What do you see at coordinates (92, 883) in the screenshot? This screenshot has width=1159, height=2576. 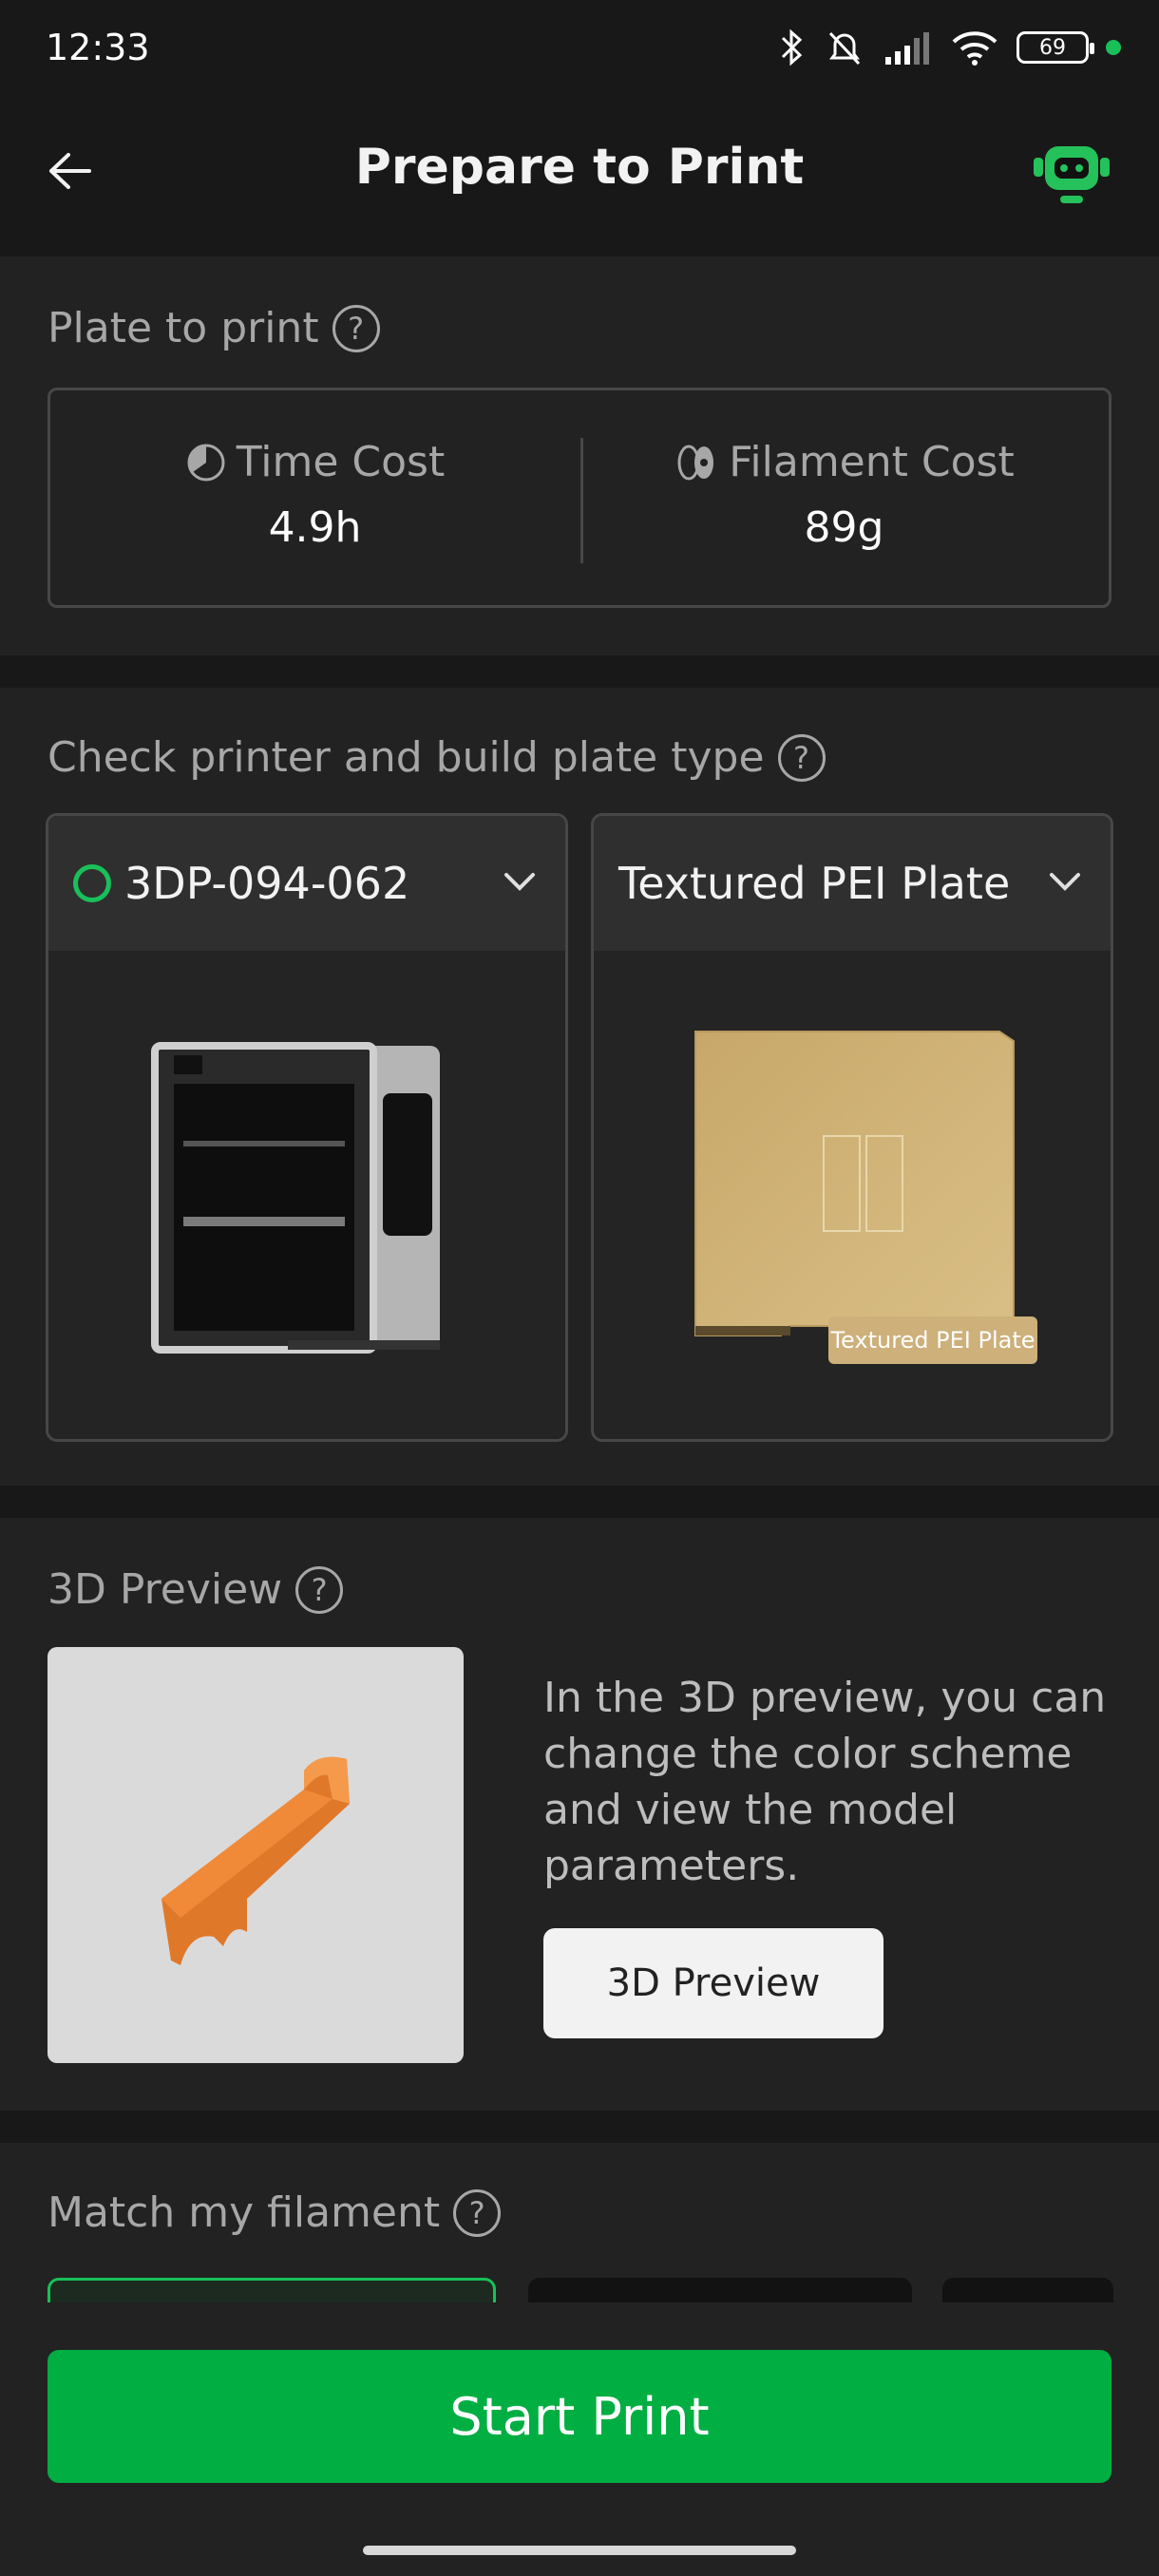 I see `online-status-icon` at bounding box center [92, 883].